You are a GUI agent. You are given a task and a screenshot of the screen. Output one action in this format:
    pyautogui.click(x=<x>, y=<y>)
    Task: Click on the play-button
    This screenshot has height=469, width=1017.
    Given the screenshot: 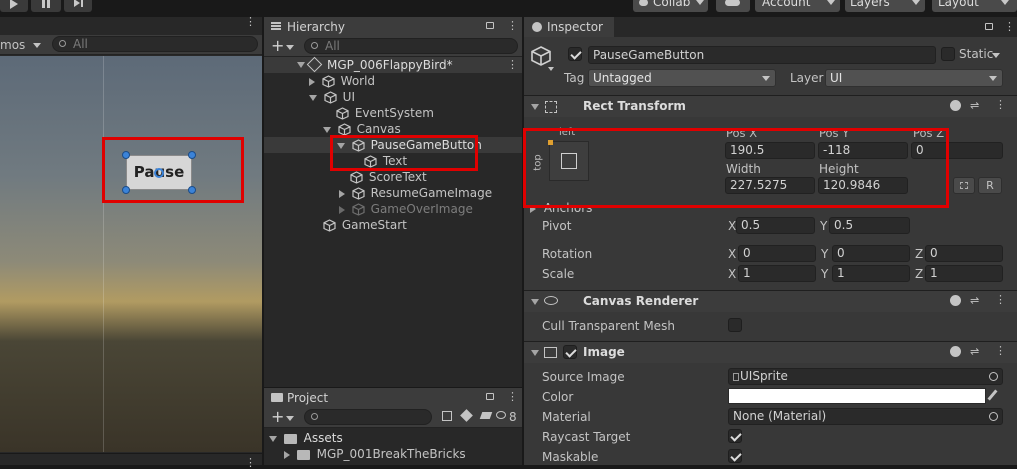 What is the action you would take?
    pyautogui.click(x=14, y=6)
    